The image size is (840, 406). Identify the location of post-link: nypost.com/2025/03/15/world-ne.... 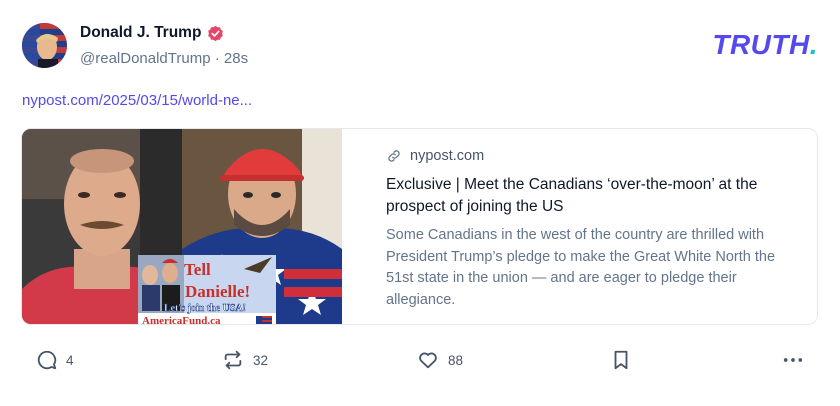
(137, 100).